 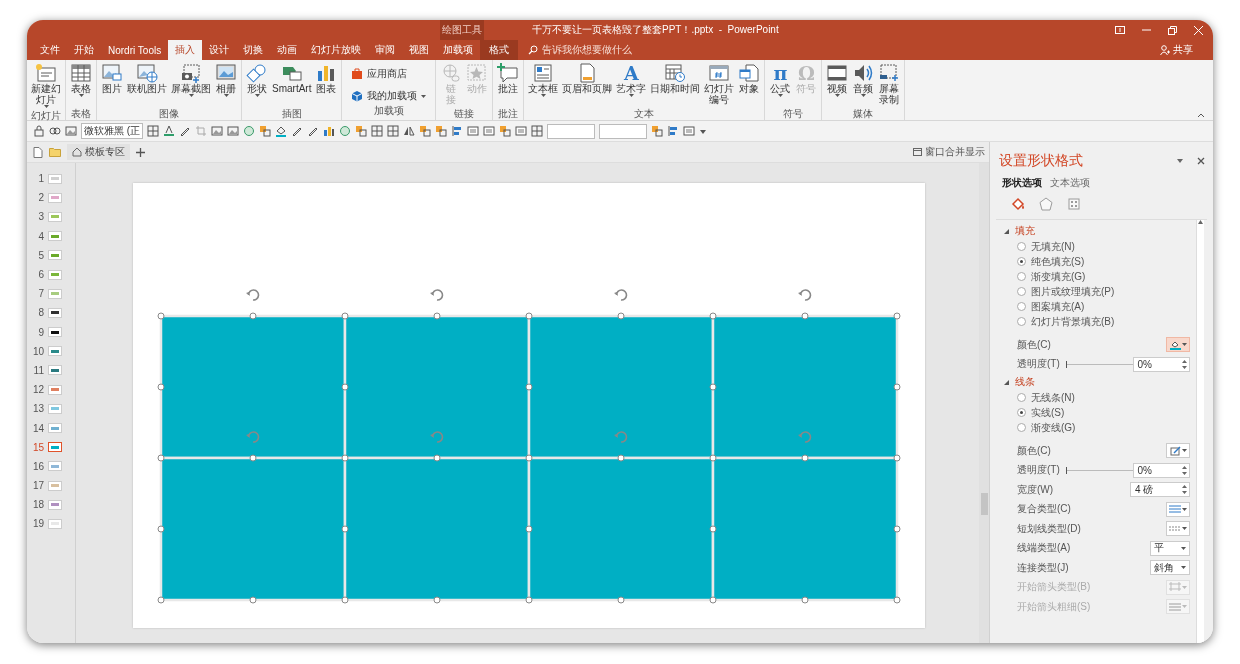 I want to click on ribbon-tab: 幻灯片放映, so click(x=336, y=50).